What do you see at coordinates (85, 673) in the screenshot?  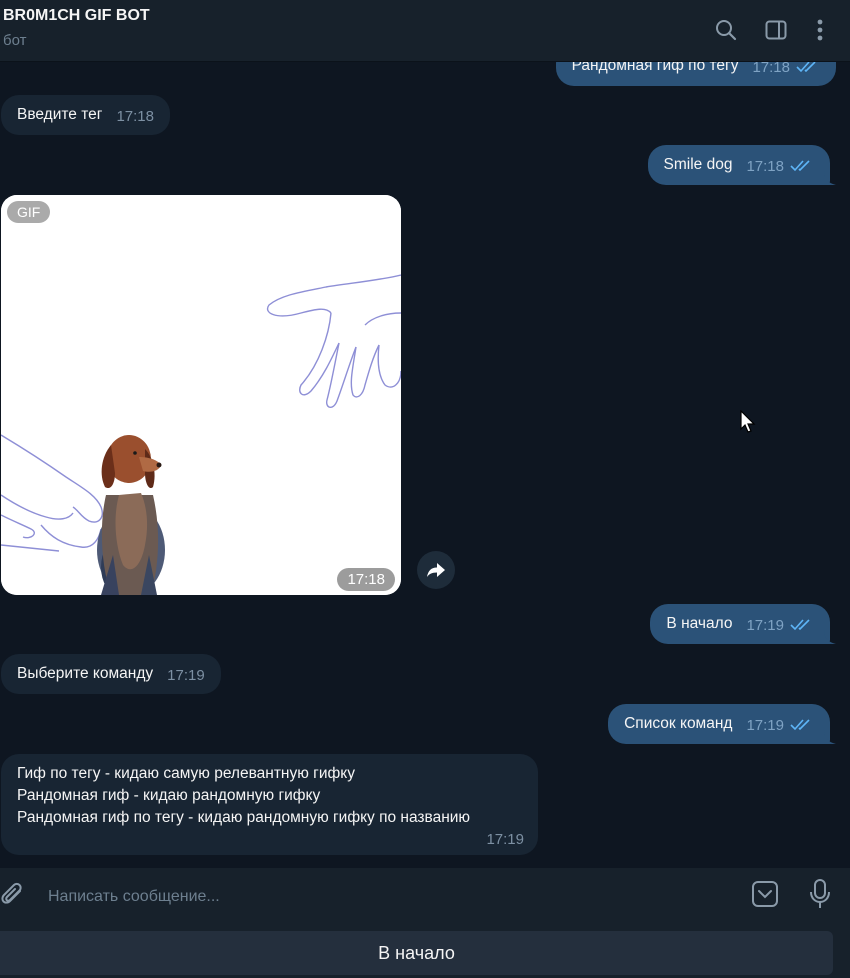 I see `message-text: Выберите команду` at bounding box center [85, 673].